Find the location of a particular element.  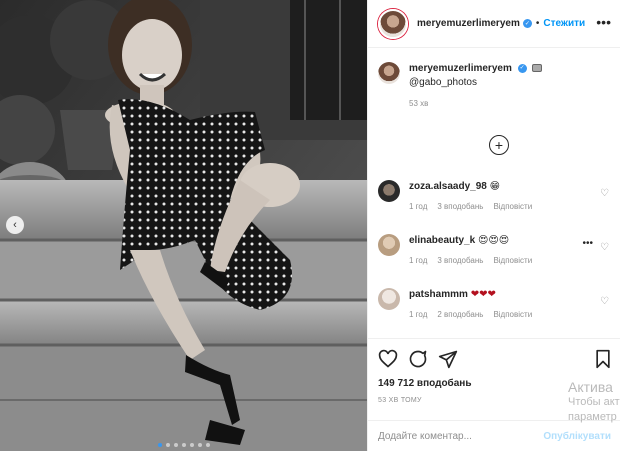

add-comment-bar: Опублікувати is located at coordinates (494, 435).